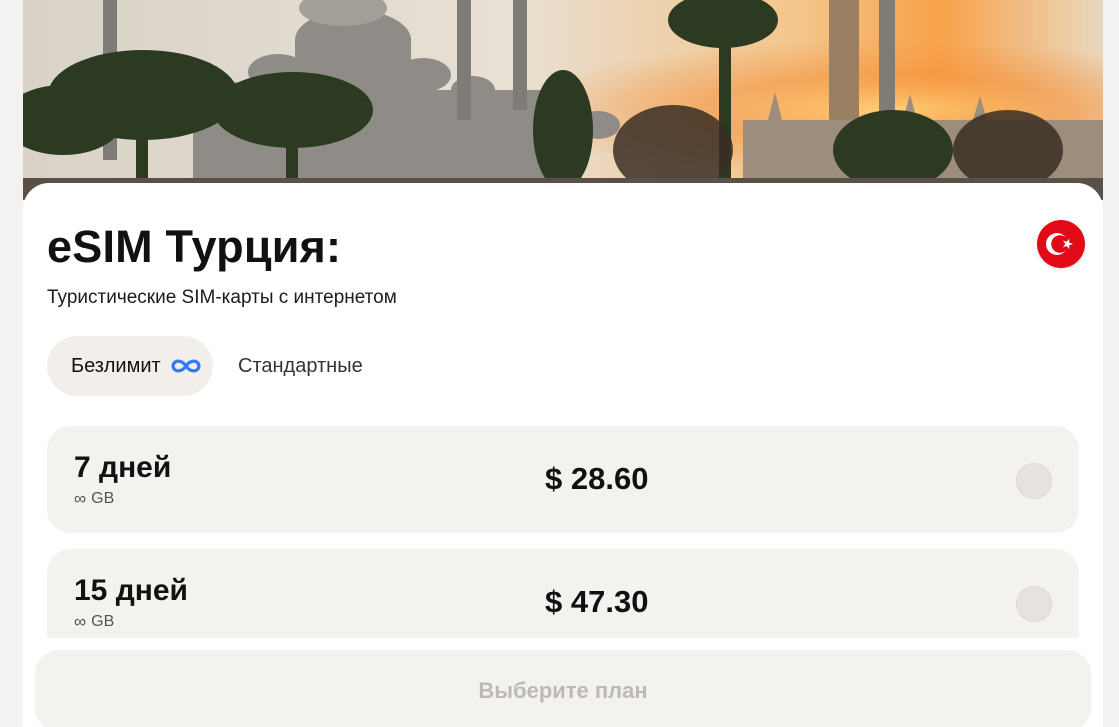 This screenshot has height=727, width=1119. Describe the element at coordinates (597, 478) in the screenshot. I see `plan-price: $ 28.60` at that location.